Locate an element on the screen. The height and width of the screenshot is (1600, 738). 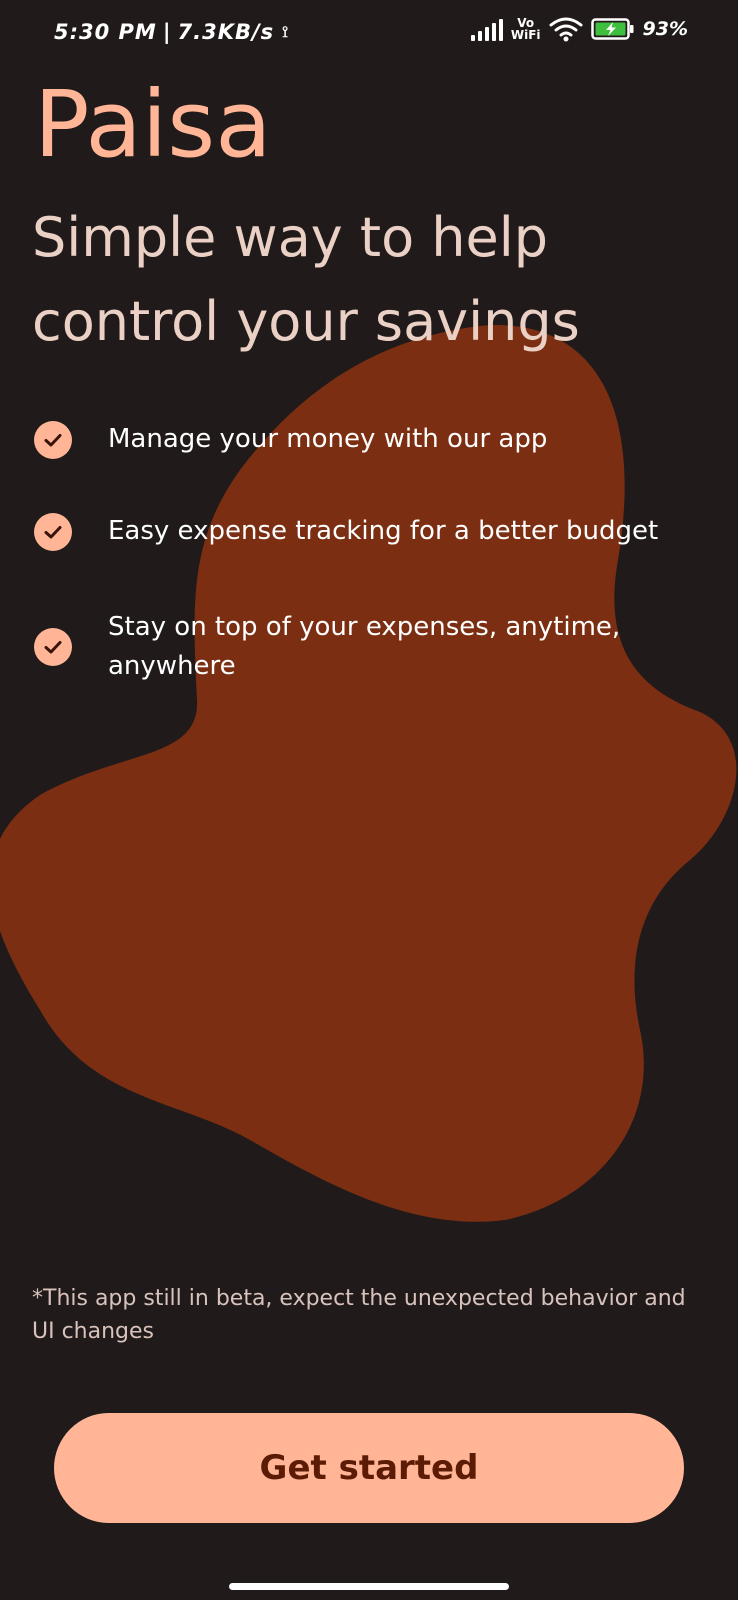
status-right: Vo WiFi 93% is located at coordinates (579, 29).